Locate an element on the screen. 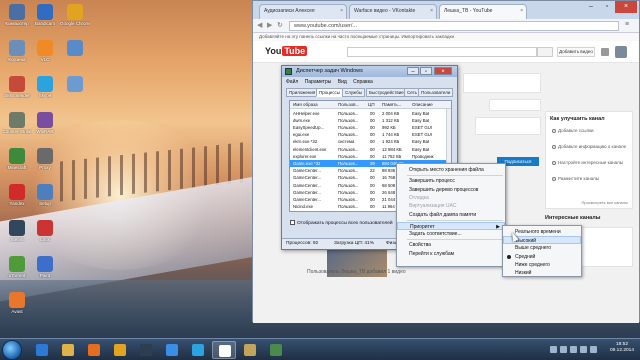 This screenshot has height=360, width=640. table-row: AHHelper.exe Пользов... 00 2 004 КБ Easy Bat is located at coordinates (370, 113).